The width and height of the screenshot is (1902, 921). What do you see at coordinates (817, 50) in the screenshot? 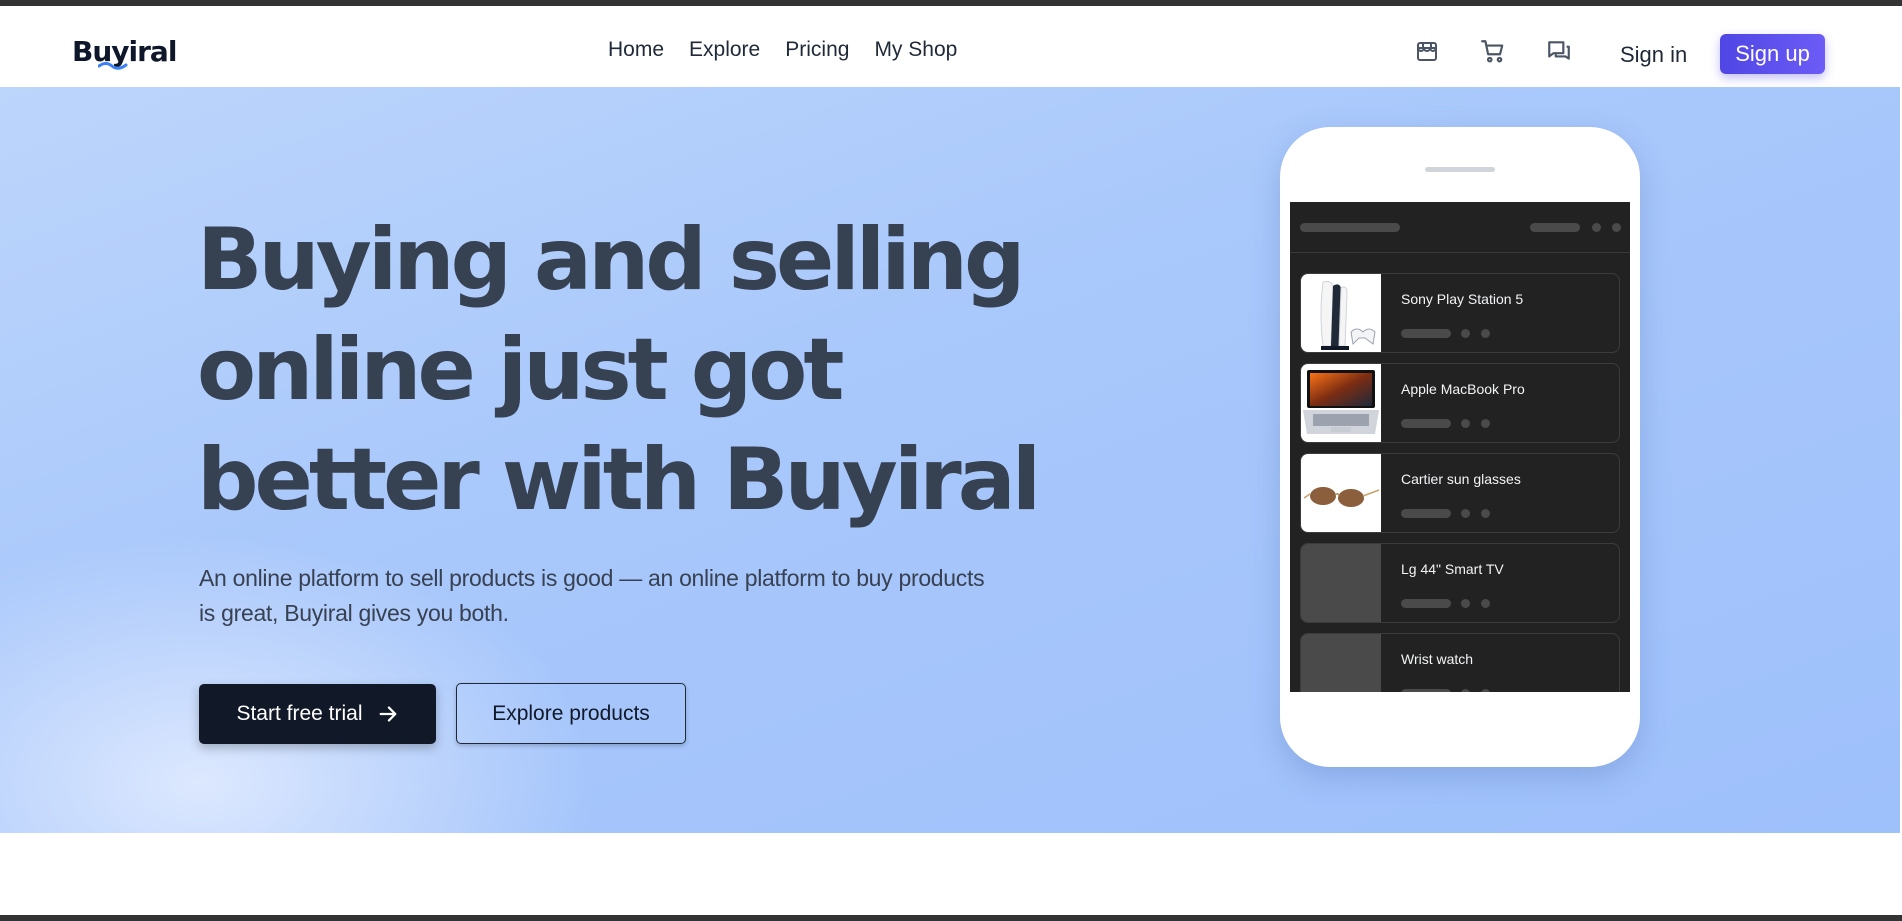
I see `nav-link-pricing: Pricing` at bounding box center [817, 50].